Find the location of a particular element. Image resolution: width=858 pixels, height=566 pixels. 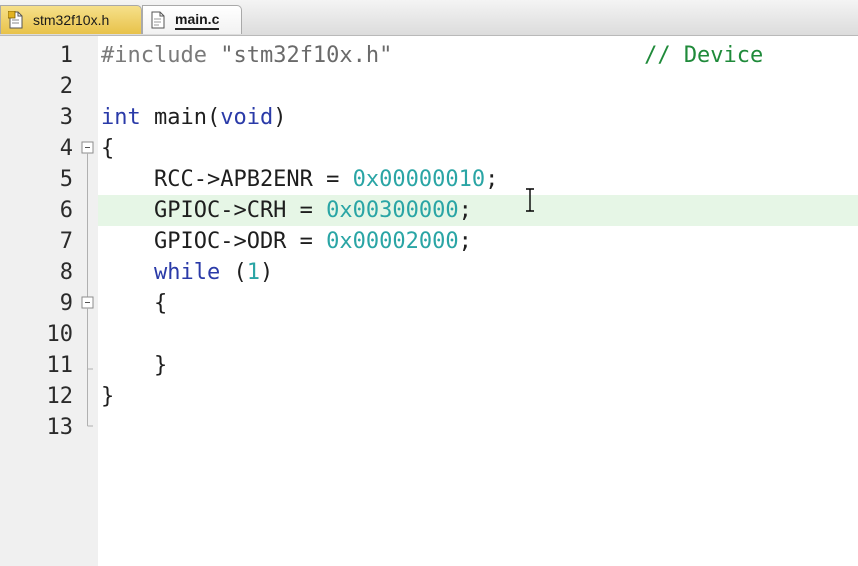

code-line: 13 is located at coordinates (429, 427).